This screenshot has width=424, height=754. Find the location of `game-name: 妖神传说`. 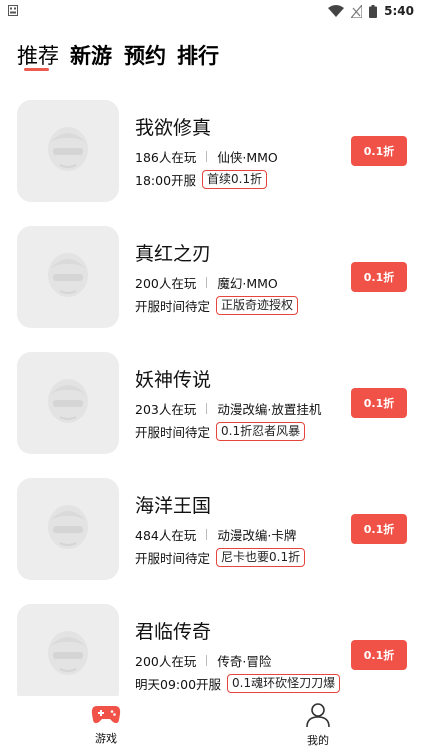

game-name: 妖神传说 is located at coordinates (173, 380).